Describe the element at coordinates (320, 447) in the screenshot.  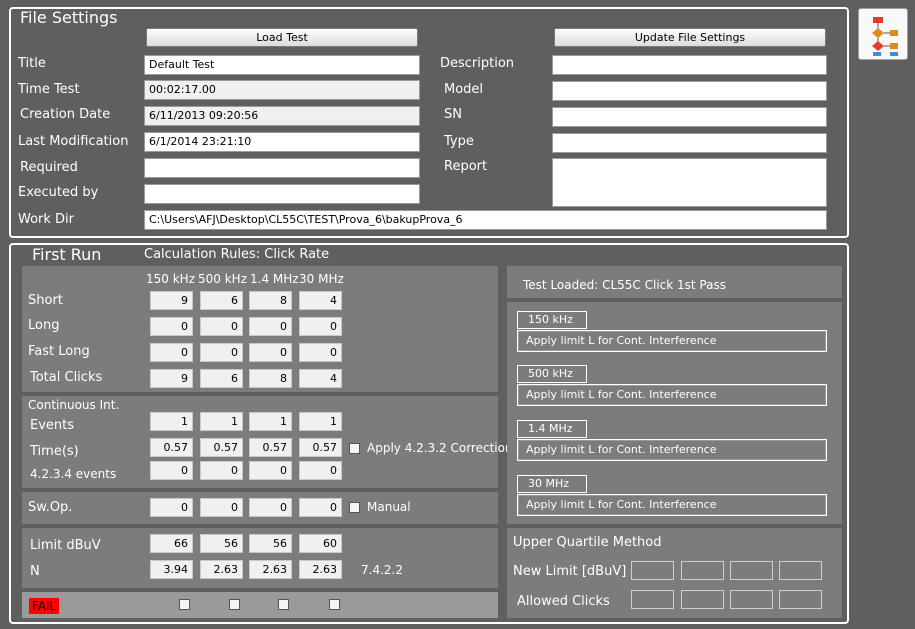
I see `time-30mhz: 0.57` at that location.